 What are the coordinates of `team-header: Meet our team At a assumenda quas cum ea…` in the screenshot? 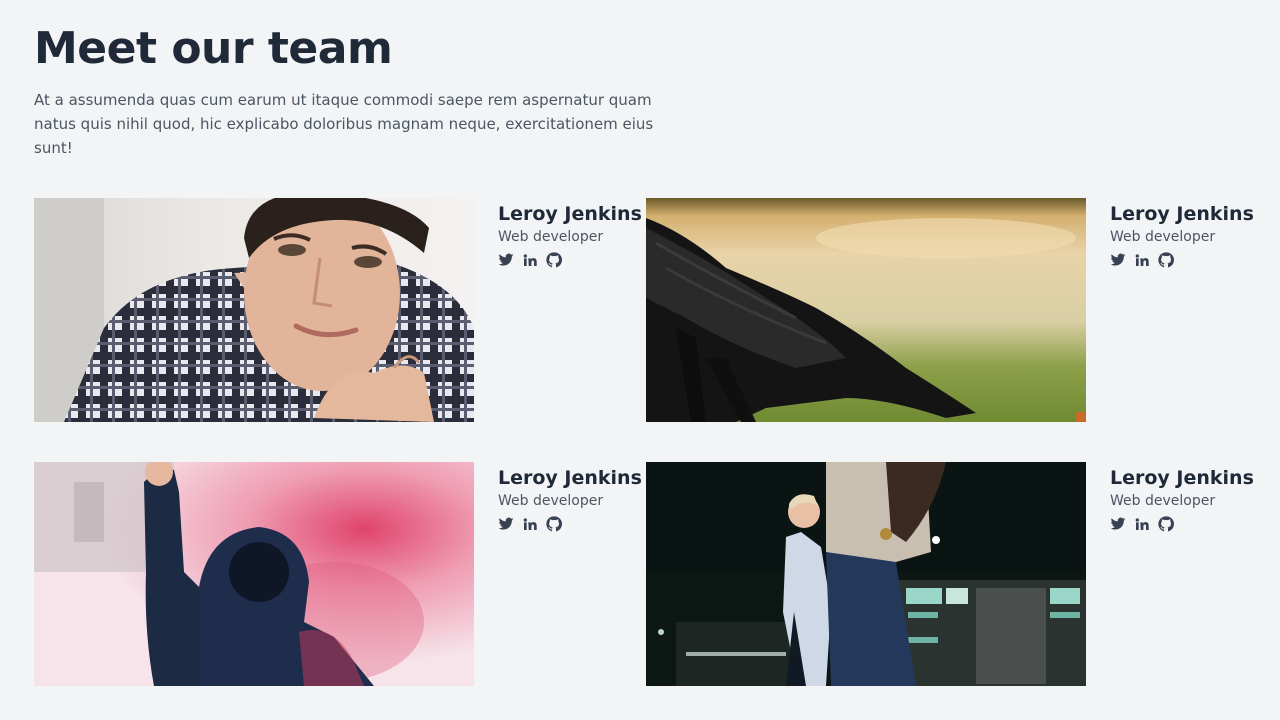 It's located at (384, 91).